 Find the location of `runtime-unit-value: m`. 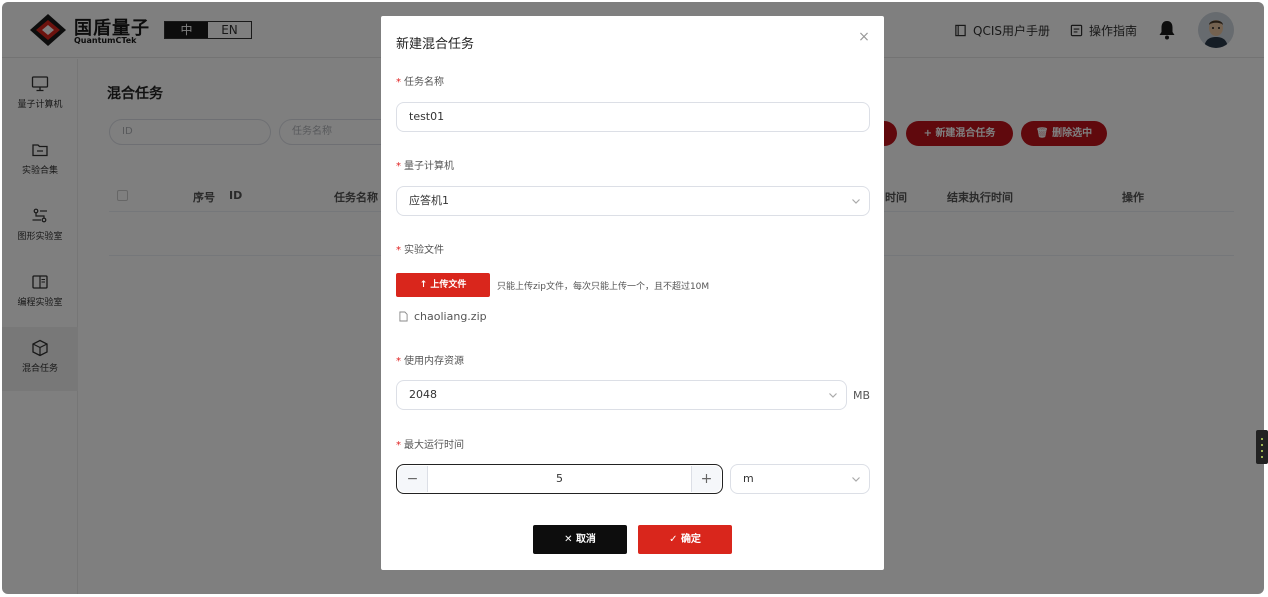

runtime-unit-value: m is located at coordinates (748, 478).